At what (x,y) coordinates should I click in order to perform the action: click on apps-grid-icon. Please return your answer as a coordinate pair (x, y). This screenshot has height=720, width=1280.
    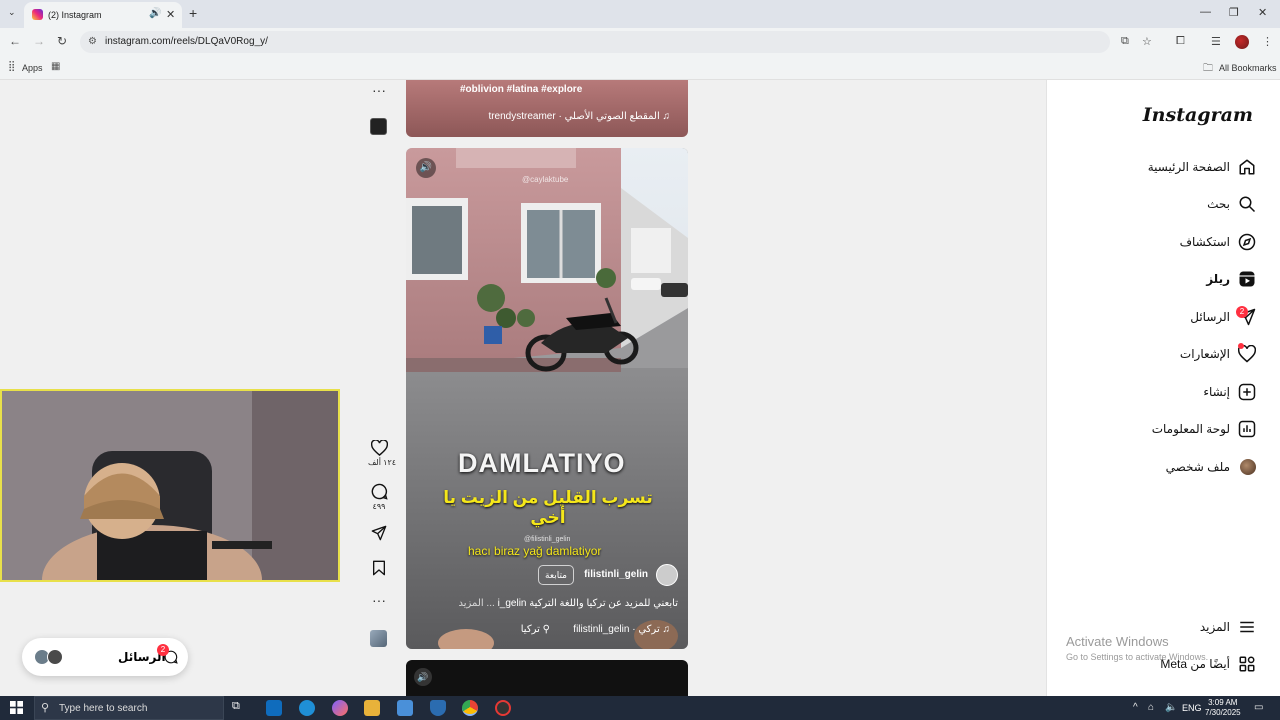
    Looking at the image, I should click on (1247, 664).